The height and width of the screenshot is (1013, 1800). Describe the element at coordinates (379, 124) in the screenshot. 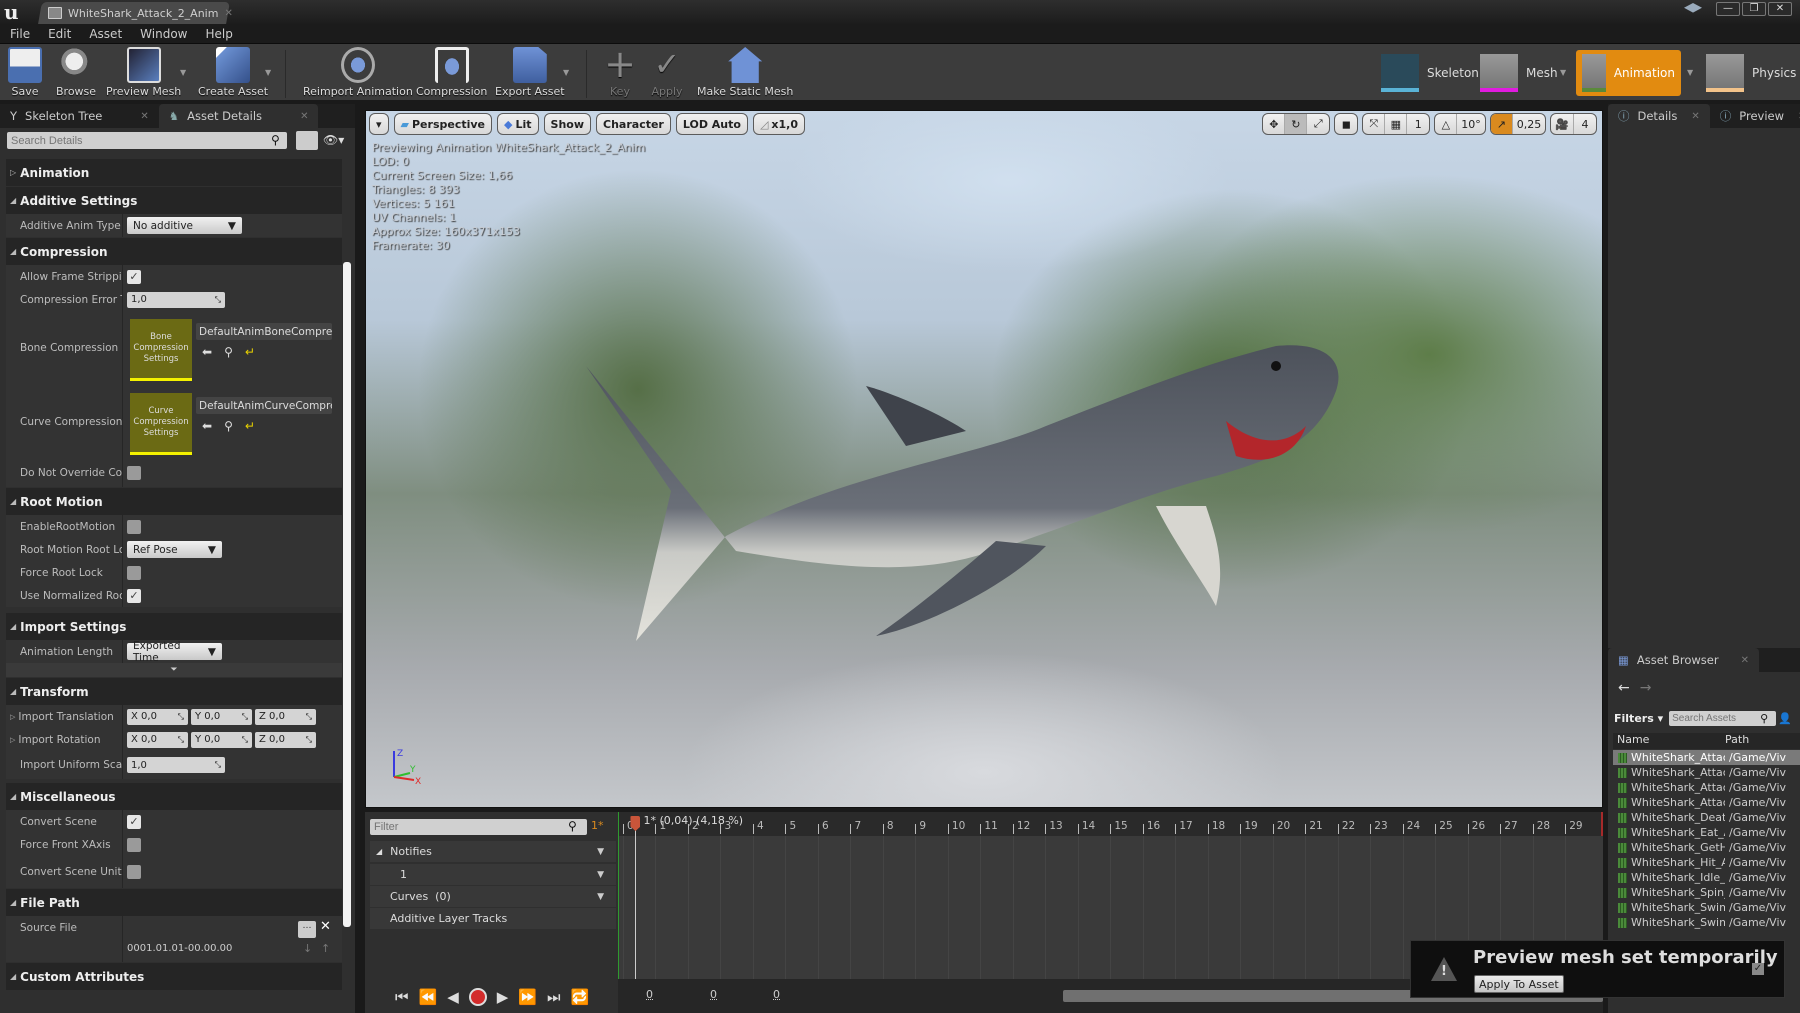

I see `viewport-options-button: ▾` at that location.